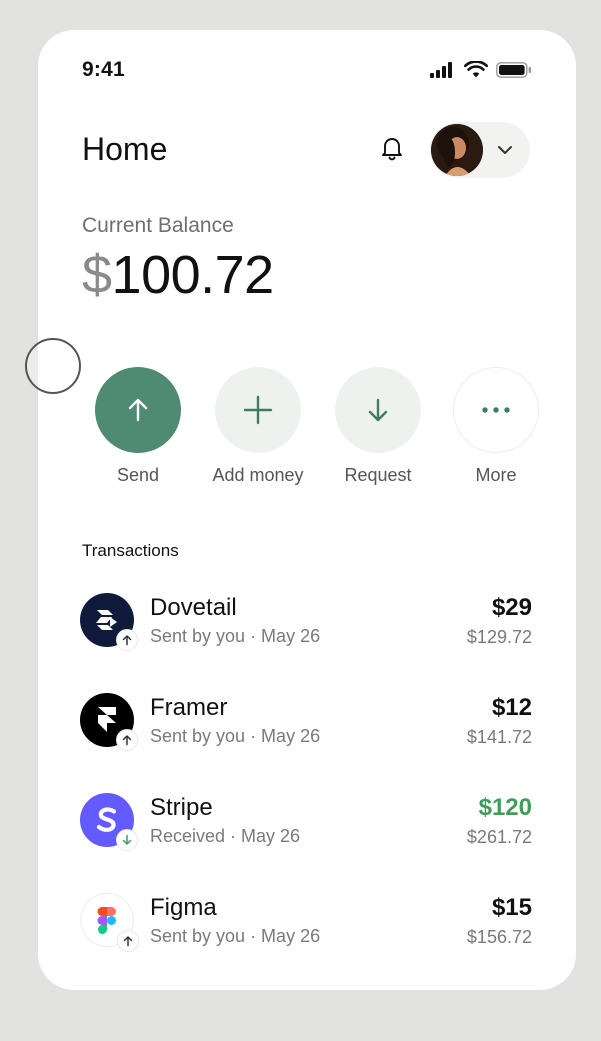 This screenshot has height=1041, width=601. Describe the element at coordinates (193, 607) in the screenshot. I see `transaction-name: Dovetail` at that location.